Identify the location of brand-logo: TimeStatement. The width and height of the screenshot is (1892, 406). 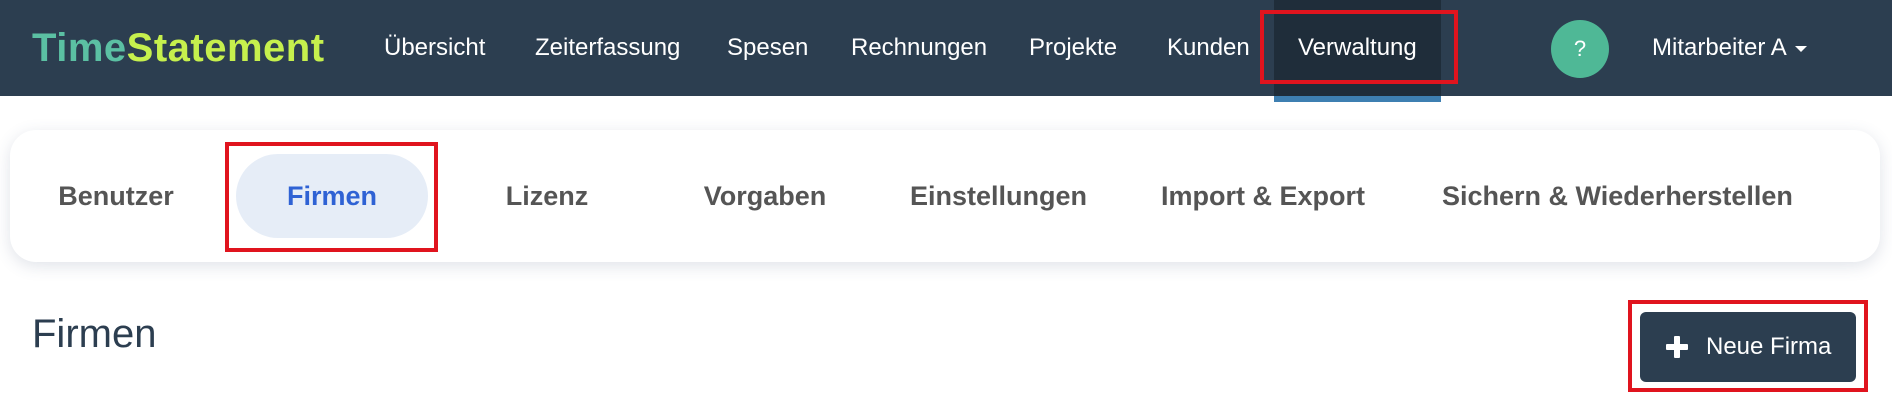
(178, 48).